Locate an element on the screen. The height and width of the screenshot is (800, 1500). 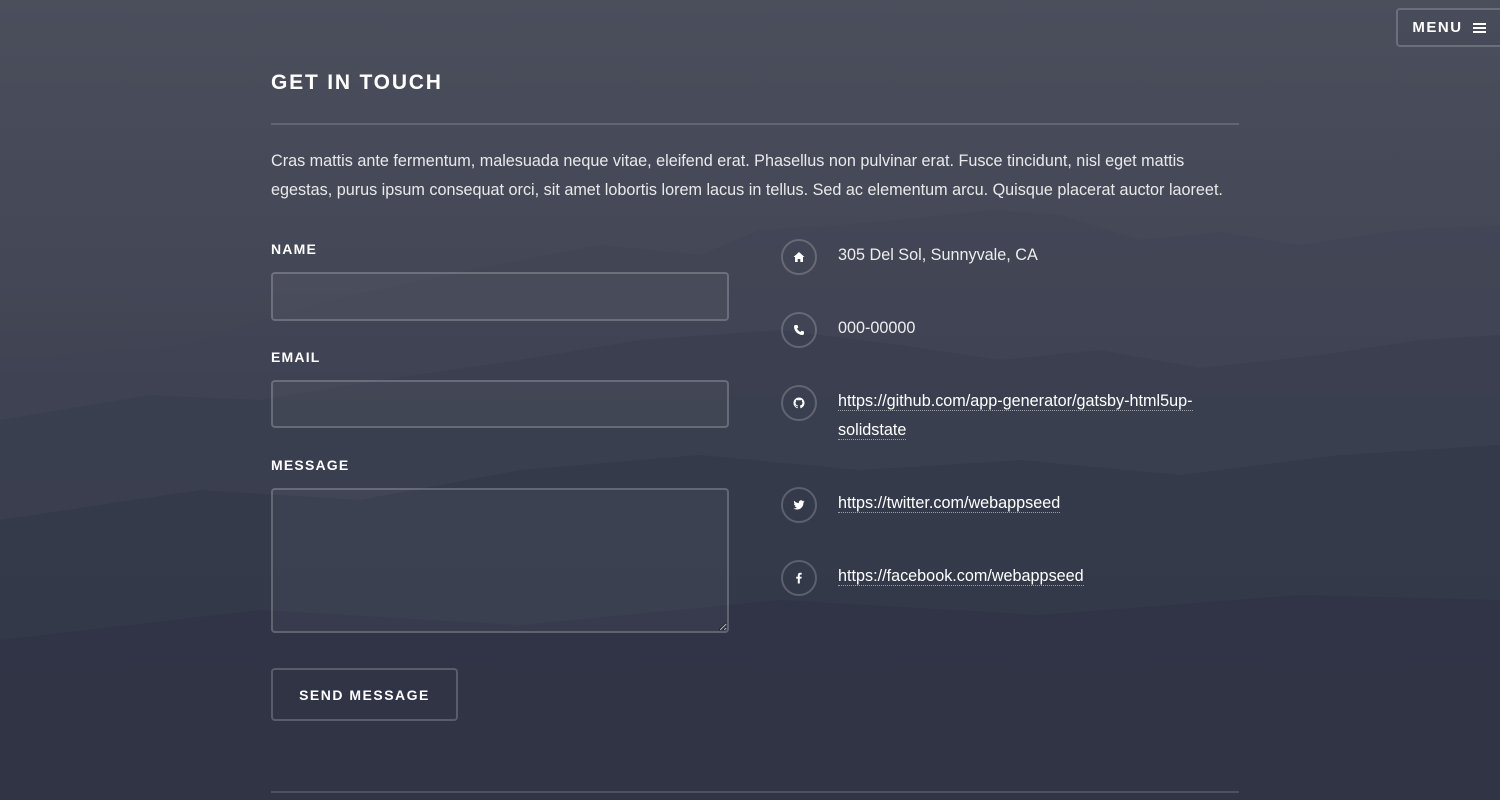
contact-facebook: https://facebook.com/webappseed is located at coordinates (932, 578).